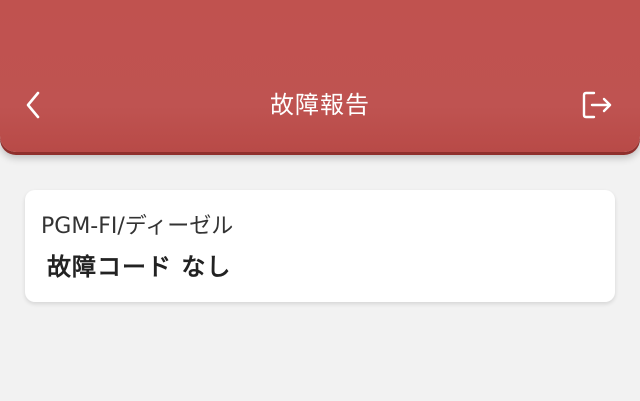  I want to click on logout-button, so click(597, 105).